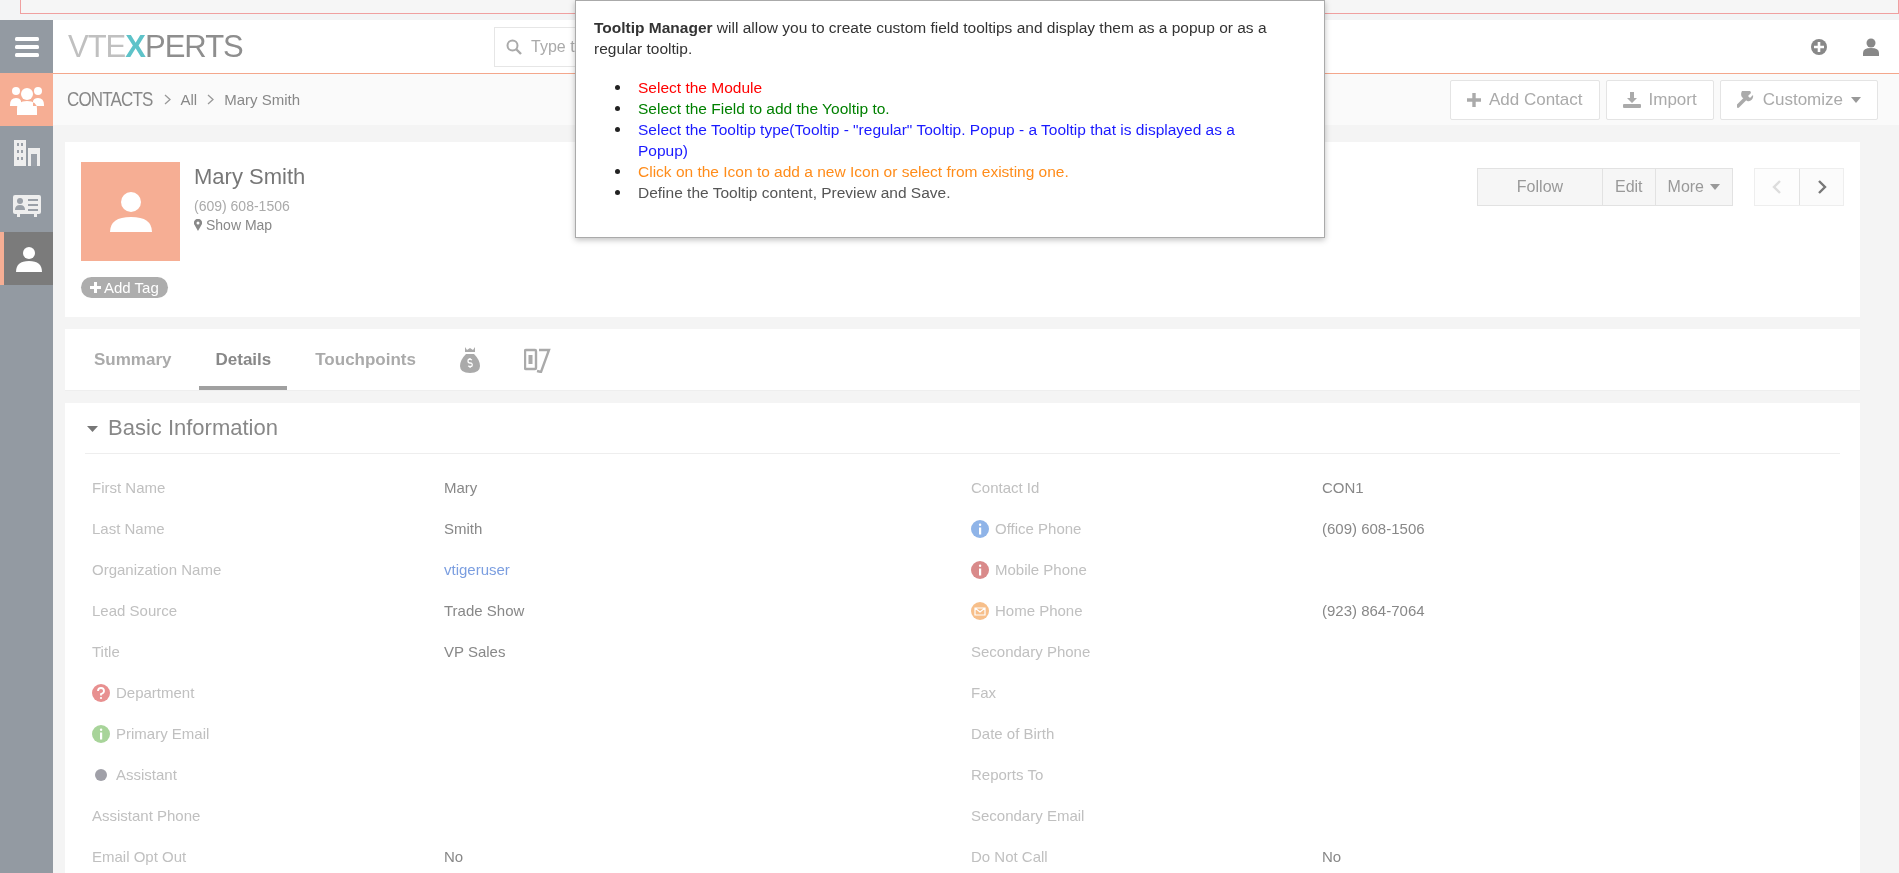  I want to click on logo: VTEXPERTS, so click(183, 46).